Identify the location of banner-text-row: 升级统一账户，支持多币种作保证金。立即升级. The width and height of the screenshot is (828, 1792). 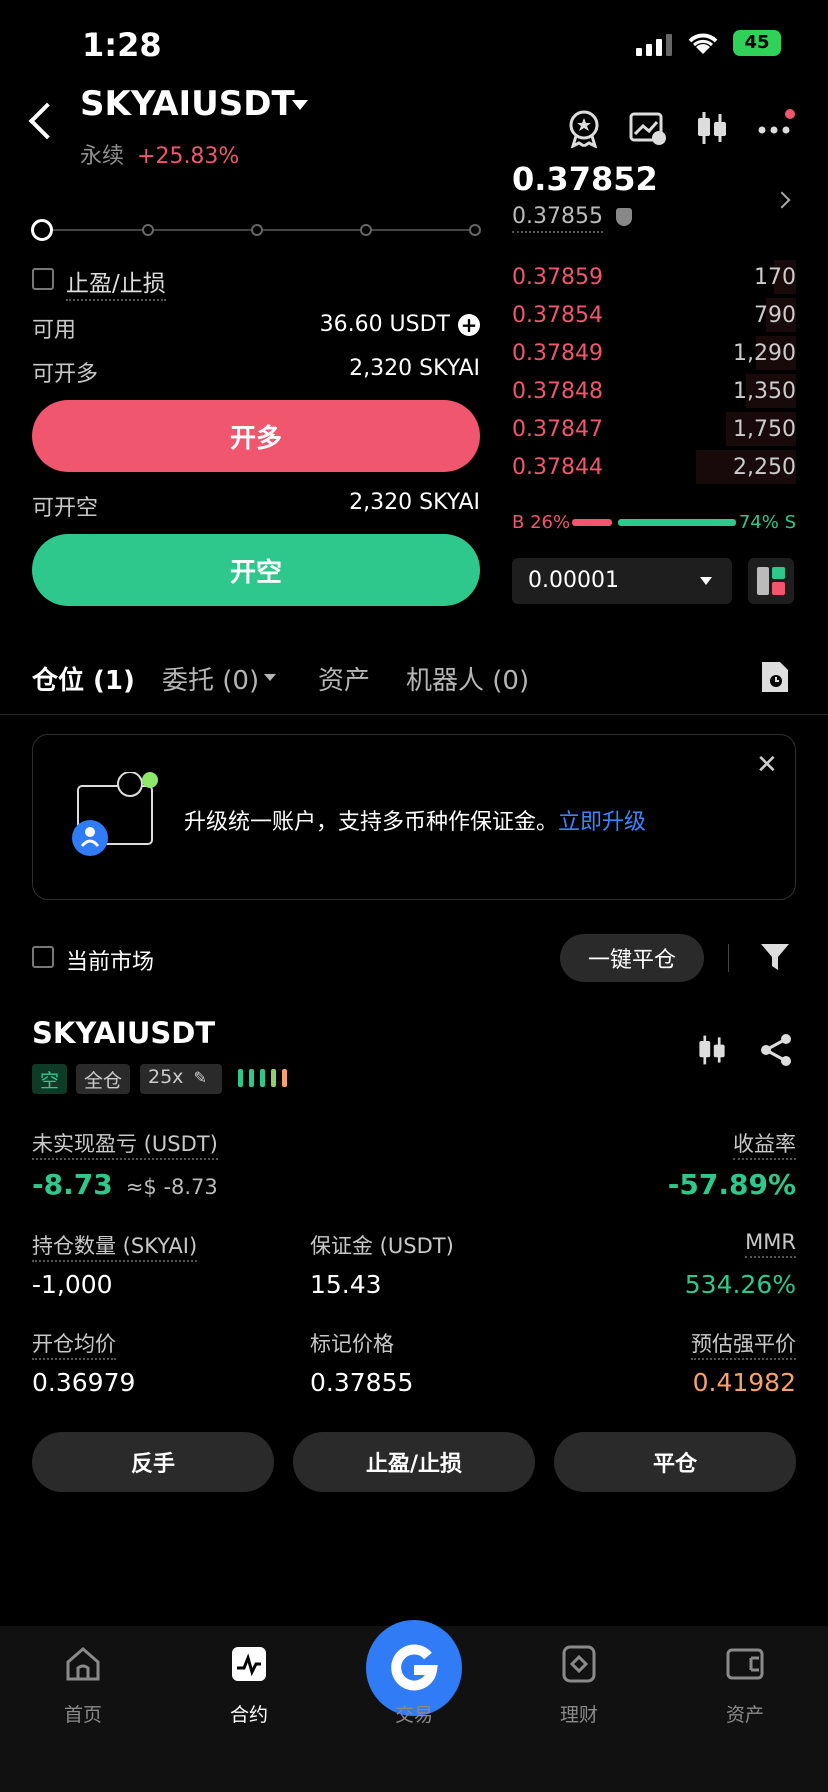
(415, 820).